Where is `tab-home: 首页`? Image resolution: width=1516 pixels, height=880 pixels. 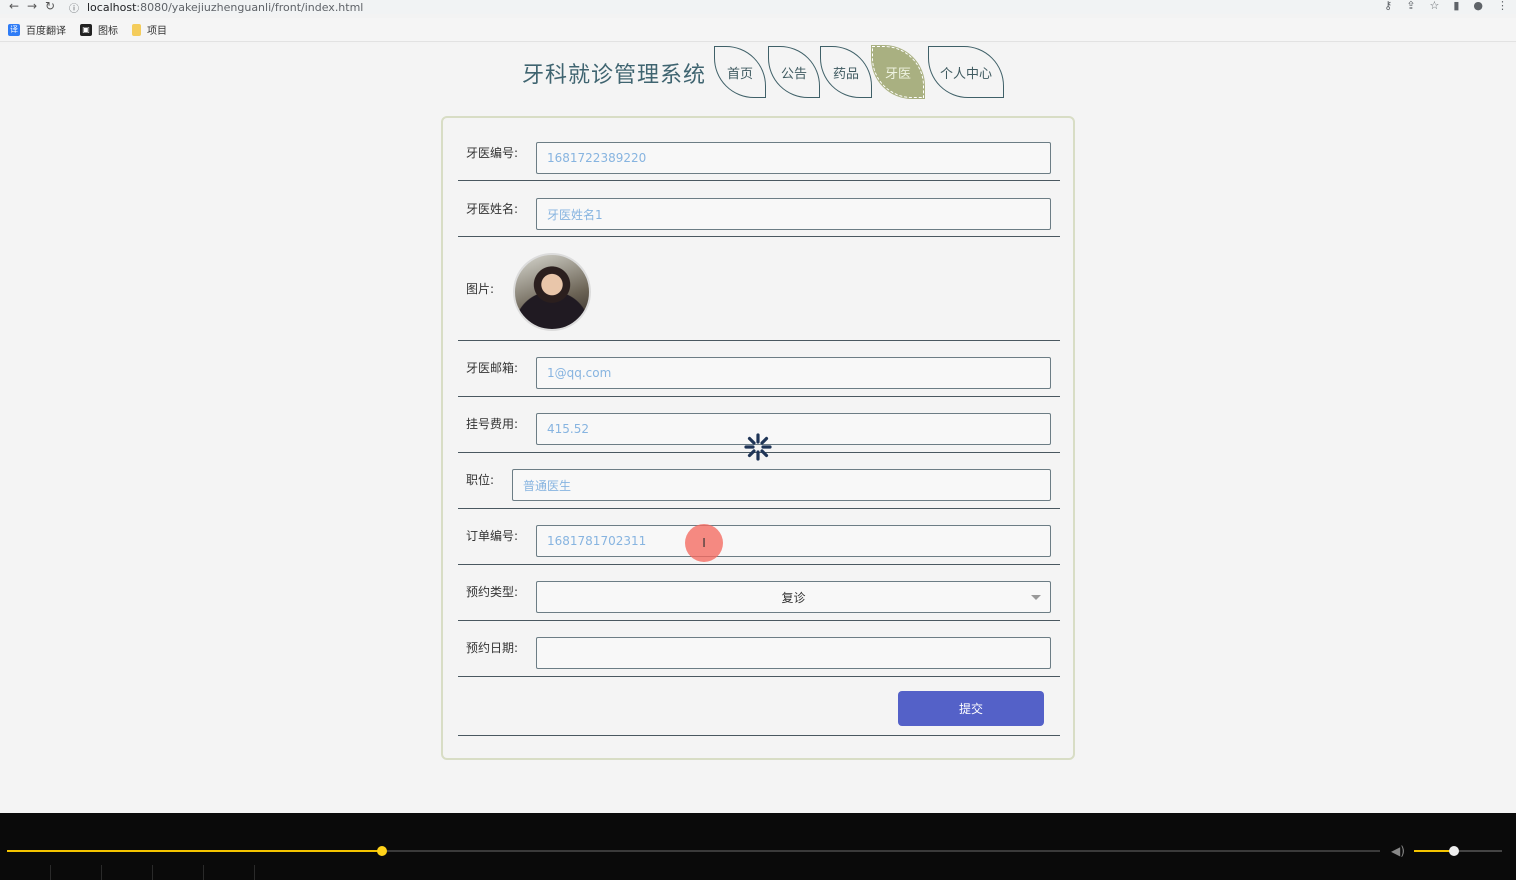 tab-home: 首页 is located at coordinates (740, 72).